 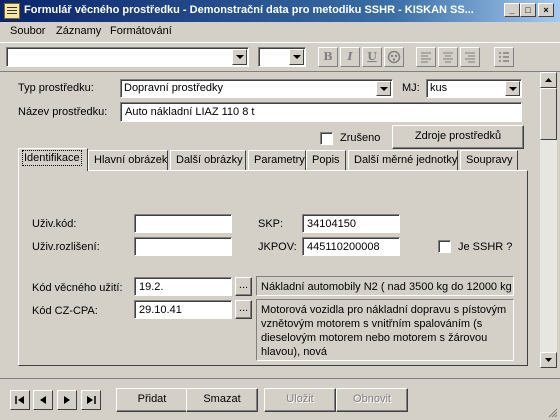 I want to click on mj-select: kus, so click(x=474, y=88).